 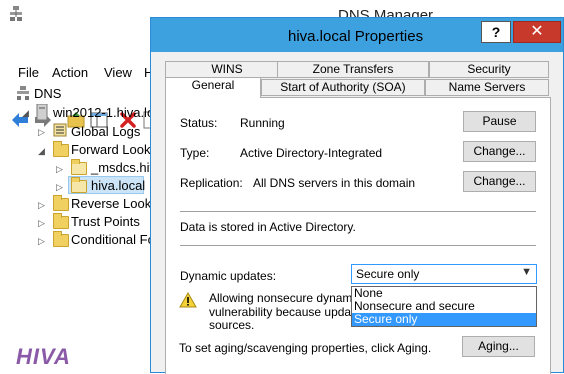 What do you see at coordinates (526, 272) in the screenshot?
I see `chevron-down-icon: ▼` at bounding box center [526, 272].